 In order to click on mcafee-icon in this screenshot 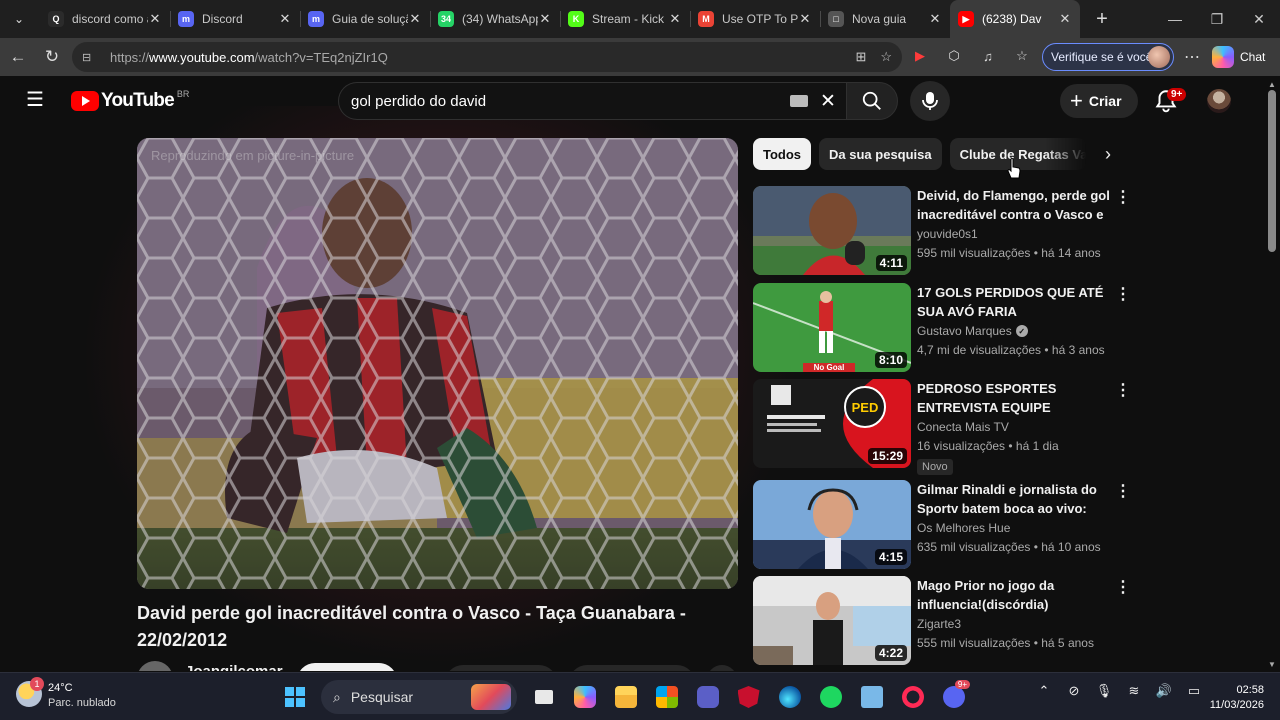, I will do `click(748, 697)`.